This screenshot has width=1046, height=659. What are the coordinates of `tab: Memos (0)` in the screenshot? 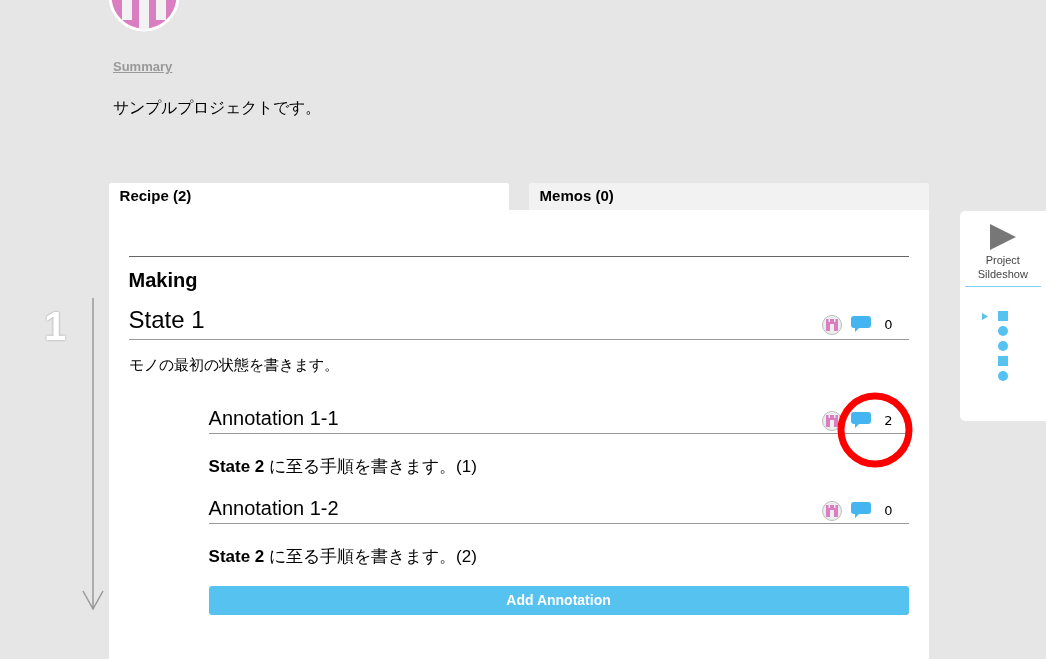 It's located at (728, 196).